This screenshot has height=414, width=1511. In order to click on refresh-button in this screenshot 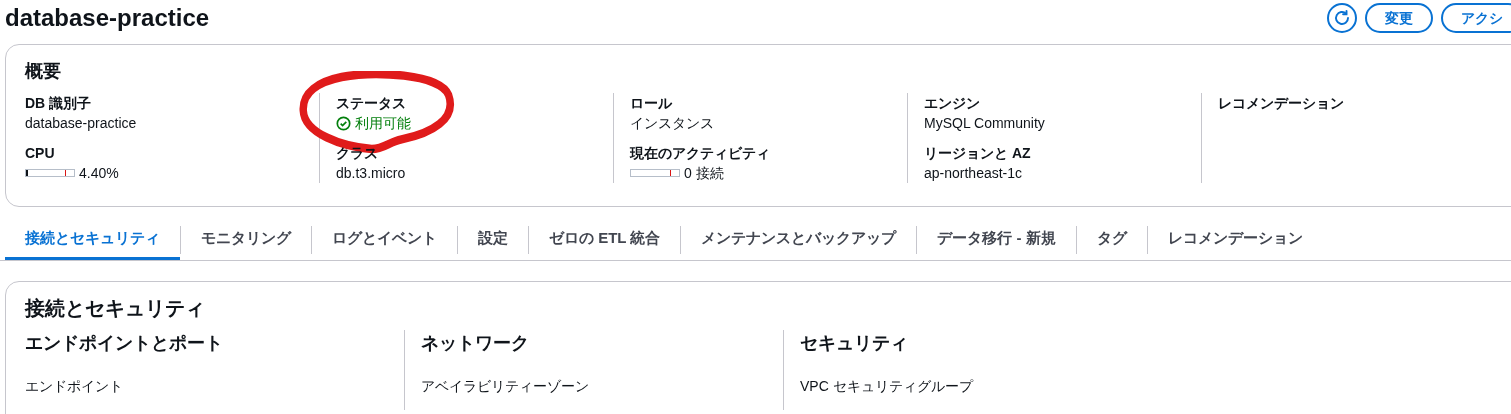, I will do `click(1342, 18)`.